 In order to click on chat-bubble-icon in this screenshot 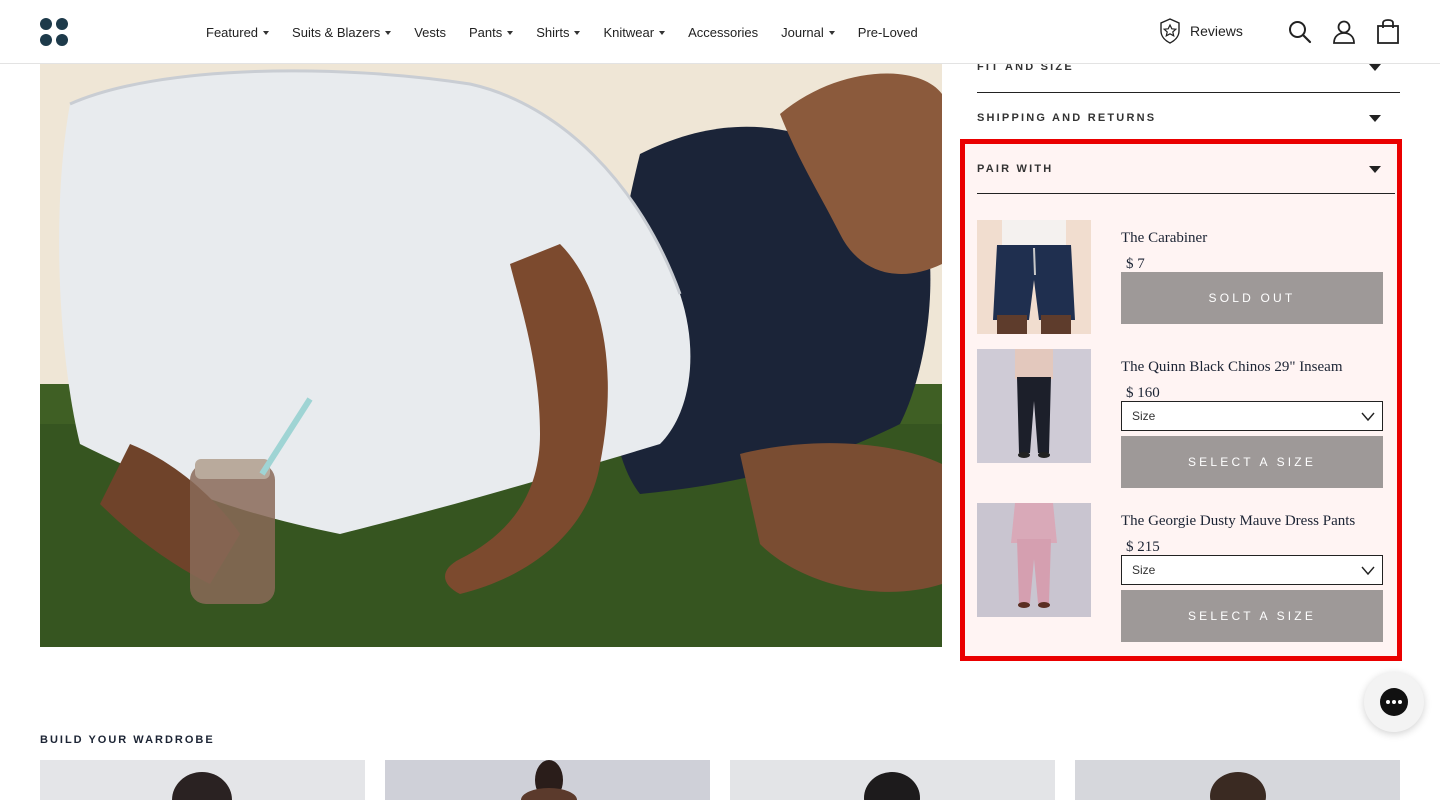, I will do `click(1394, 702)`.